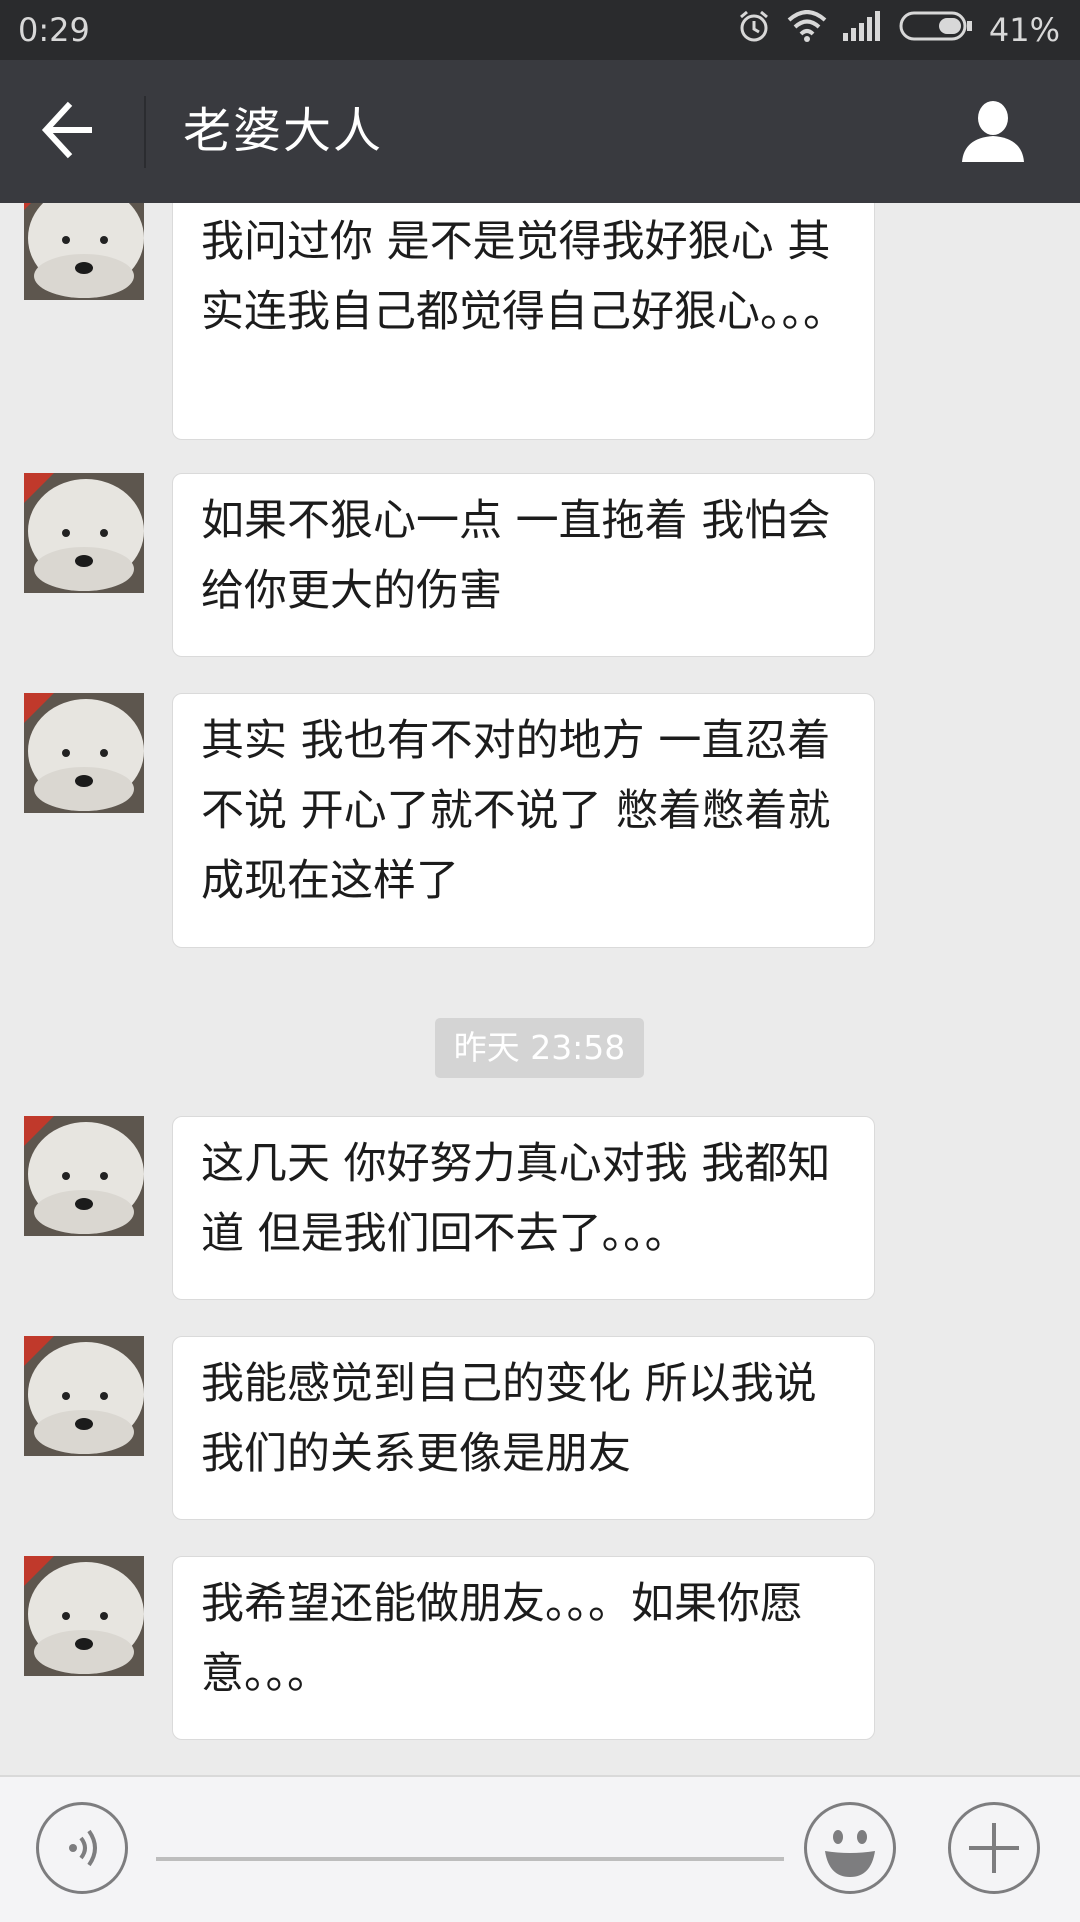 The width and height of the screenshot is (1080, 1922). I want to click on emoji-button, so click(850, 1848).